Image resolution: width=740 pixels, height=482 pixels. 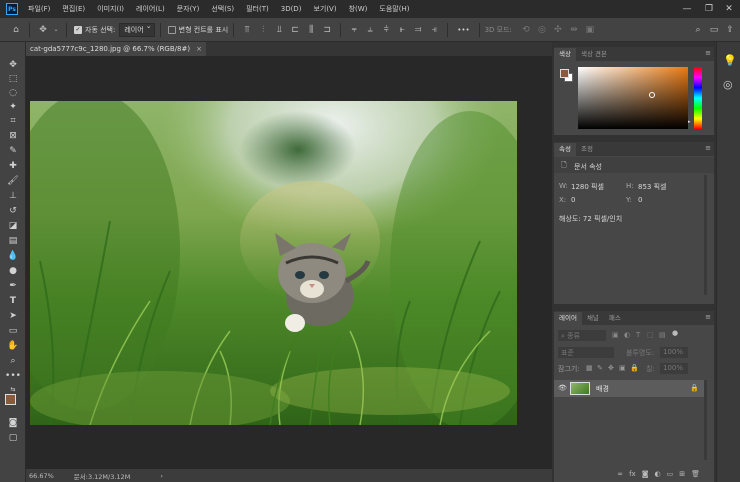 What do you see at coordinates (13, 437) in the screenshot?
I see `screen-mode-icon: ▢` at bounding box center [13, 437].